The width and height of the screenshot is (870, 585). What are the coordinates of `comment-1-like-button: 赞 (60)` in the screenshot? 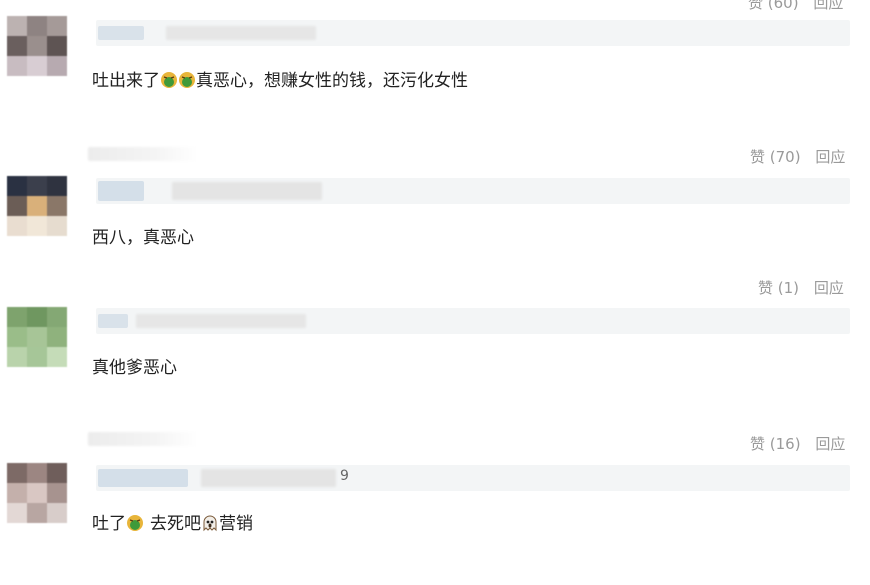 It's located at (773, 6).